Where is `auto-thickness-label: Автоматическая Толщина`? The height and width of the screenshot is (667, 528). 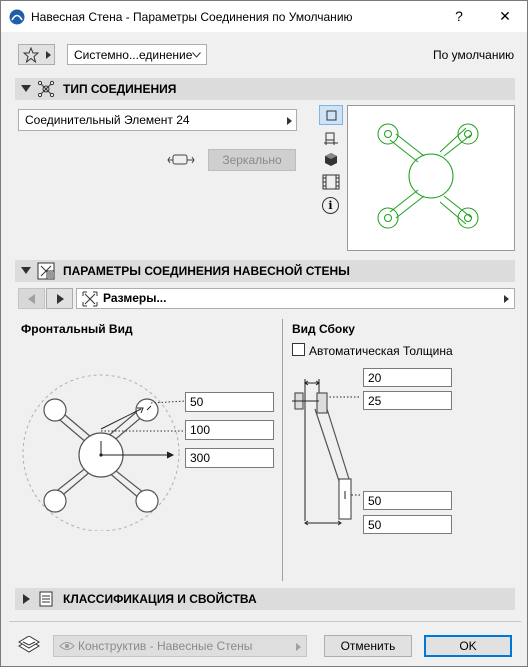
auto-thickness-label: Автоматическая Толщина is located at coordinates (381, 351).